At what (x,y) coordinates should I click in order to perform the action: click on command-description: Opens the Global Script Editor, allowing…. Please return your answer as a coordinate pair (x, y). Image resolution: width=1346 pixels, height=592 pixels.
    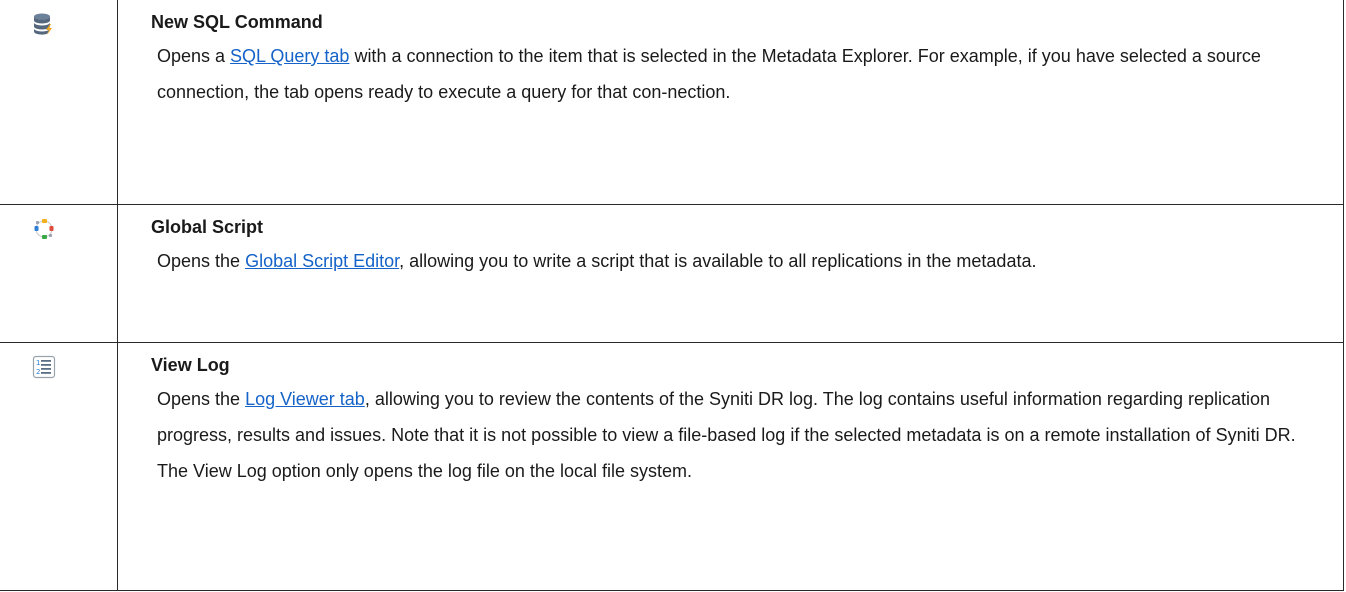
    Looking at the image, I should click on (737, 261).